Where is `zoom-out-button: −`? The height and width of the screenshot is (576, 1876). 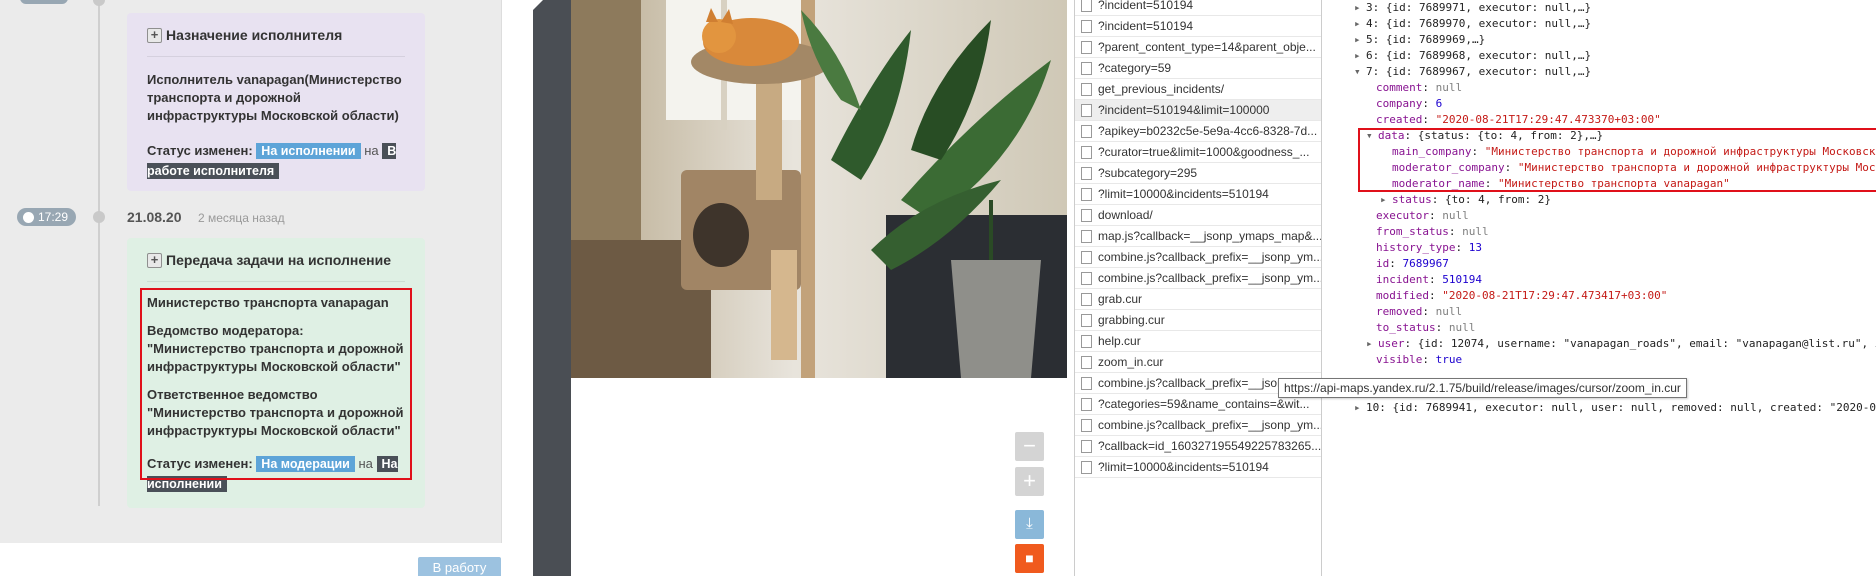
zoom-out-button: − is located at coordinates (1029, 446).